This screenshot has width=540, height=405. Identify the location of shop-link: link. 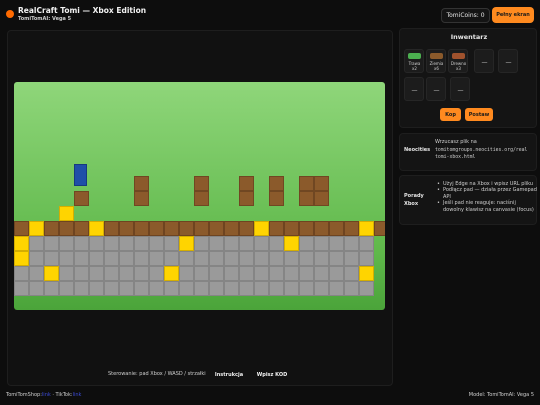
(46, 395).